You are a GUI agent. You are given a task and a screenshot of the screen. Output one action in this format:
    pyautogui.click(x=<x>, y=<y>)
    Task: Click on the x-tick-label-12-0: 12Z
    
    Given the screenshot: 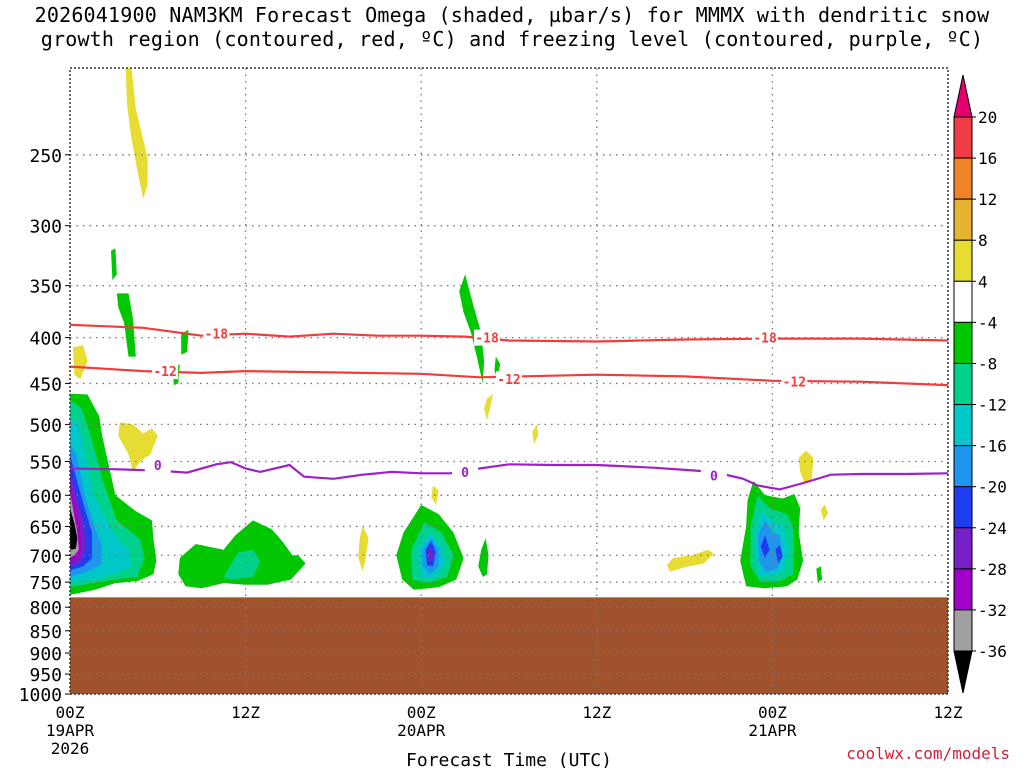 What is the action you would take?
    pyautogui.click(x=245, y=712)
    